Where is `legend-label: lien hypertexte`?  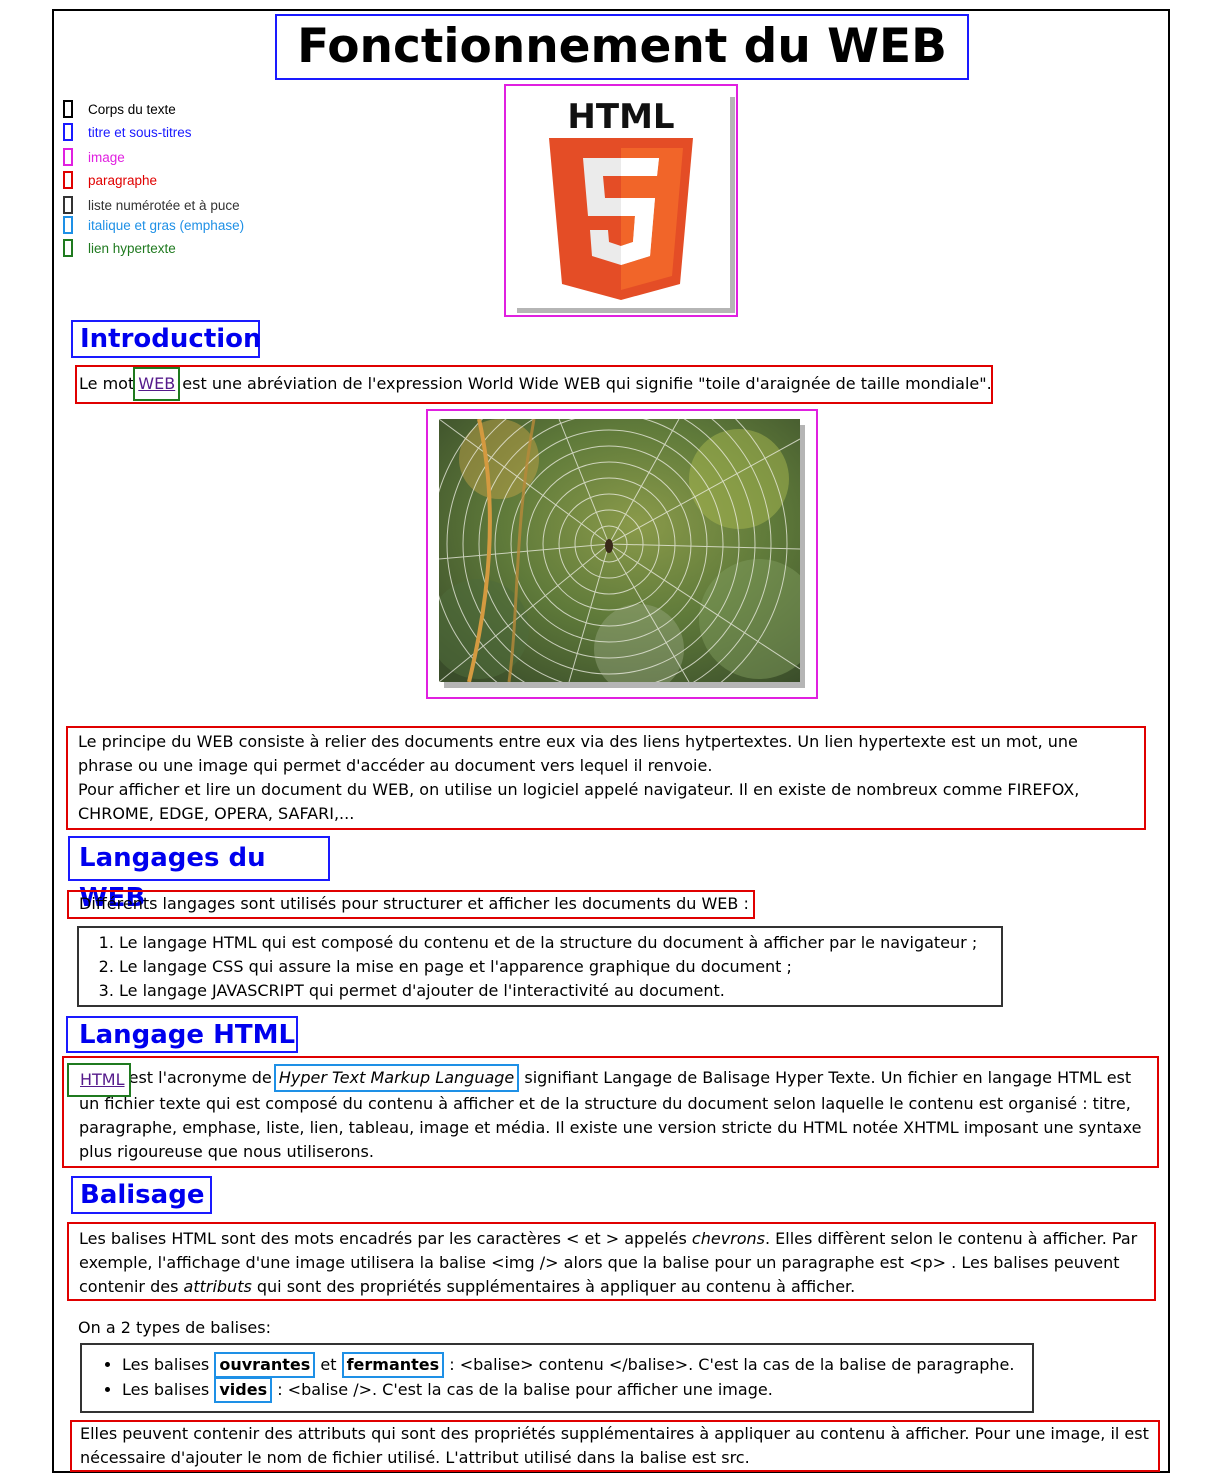 legend-label: lien hypertexte is located at coordinates (132, 248).